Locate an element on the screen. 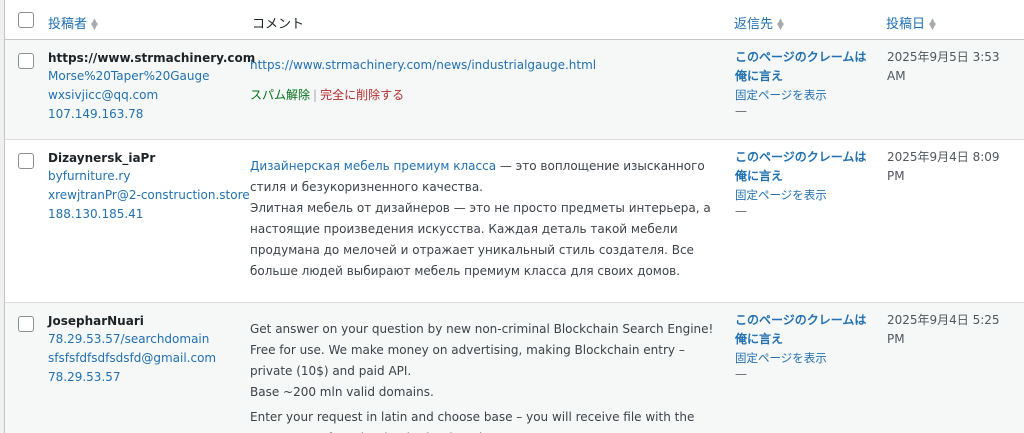 This screenshot has height=433, width=1024. submitted-date: 2025年9月4日 8:09 PM is located at coordinates (952, 167).